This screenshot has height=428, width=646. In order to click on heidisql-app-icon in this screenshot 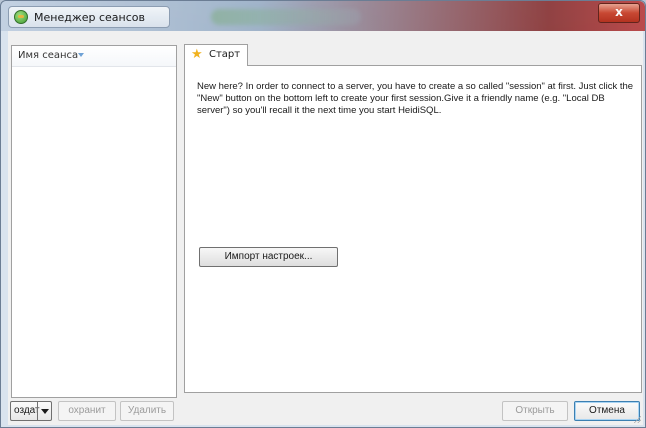, I will do `click(21, 17)`.